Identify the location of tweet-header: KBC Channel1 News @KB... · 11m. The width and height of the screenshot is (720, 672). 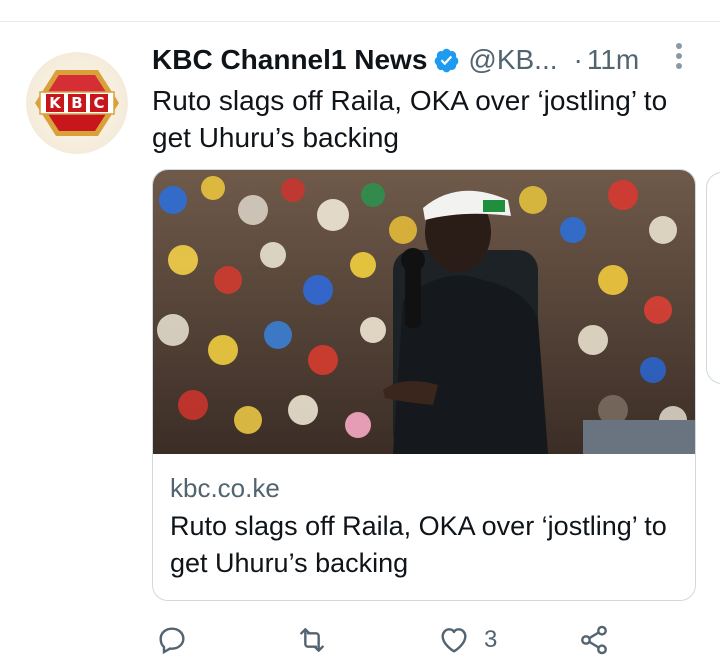
(424, 60).